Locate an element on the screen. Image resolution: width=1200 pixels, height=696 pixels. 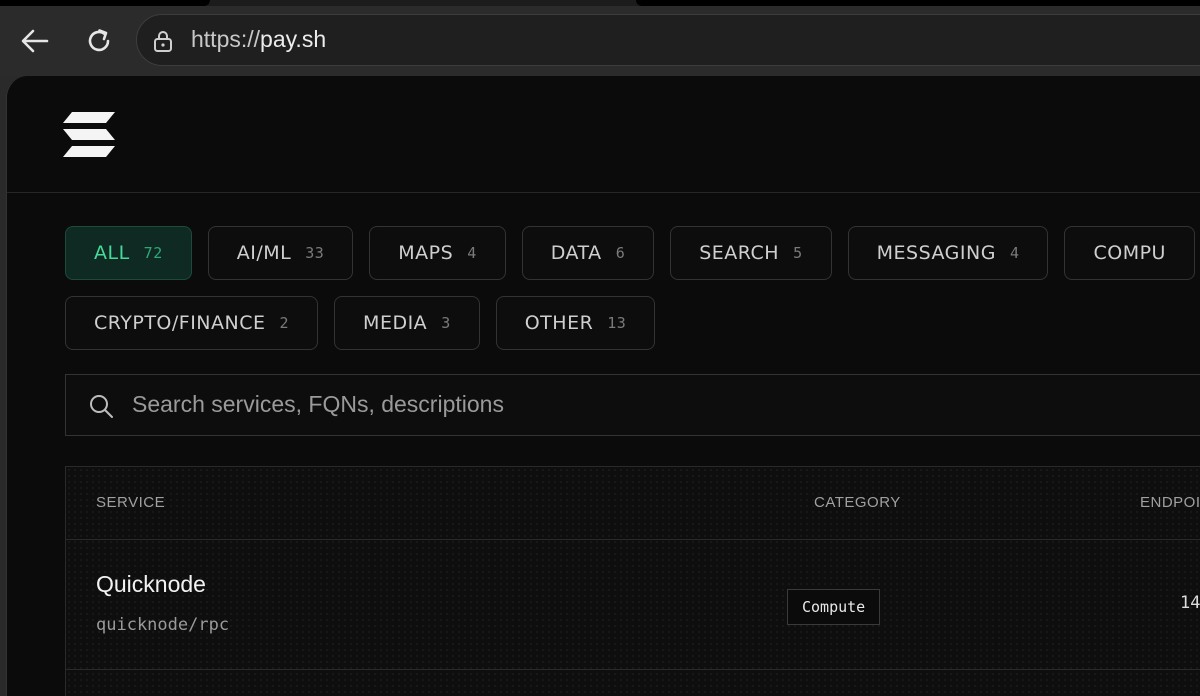
column-header-endpoints: ENDPOI is located at coordinates (1170, 502).